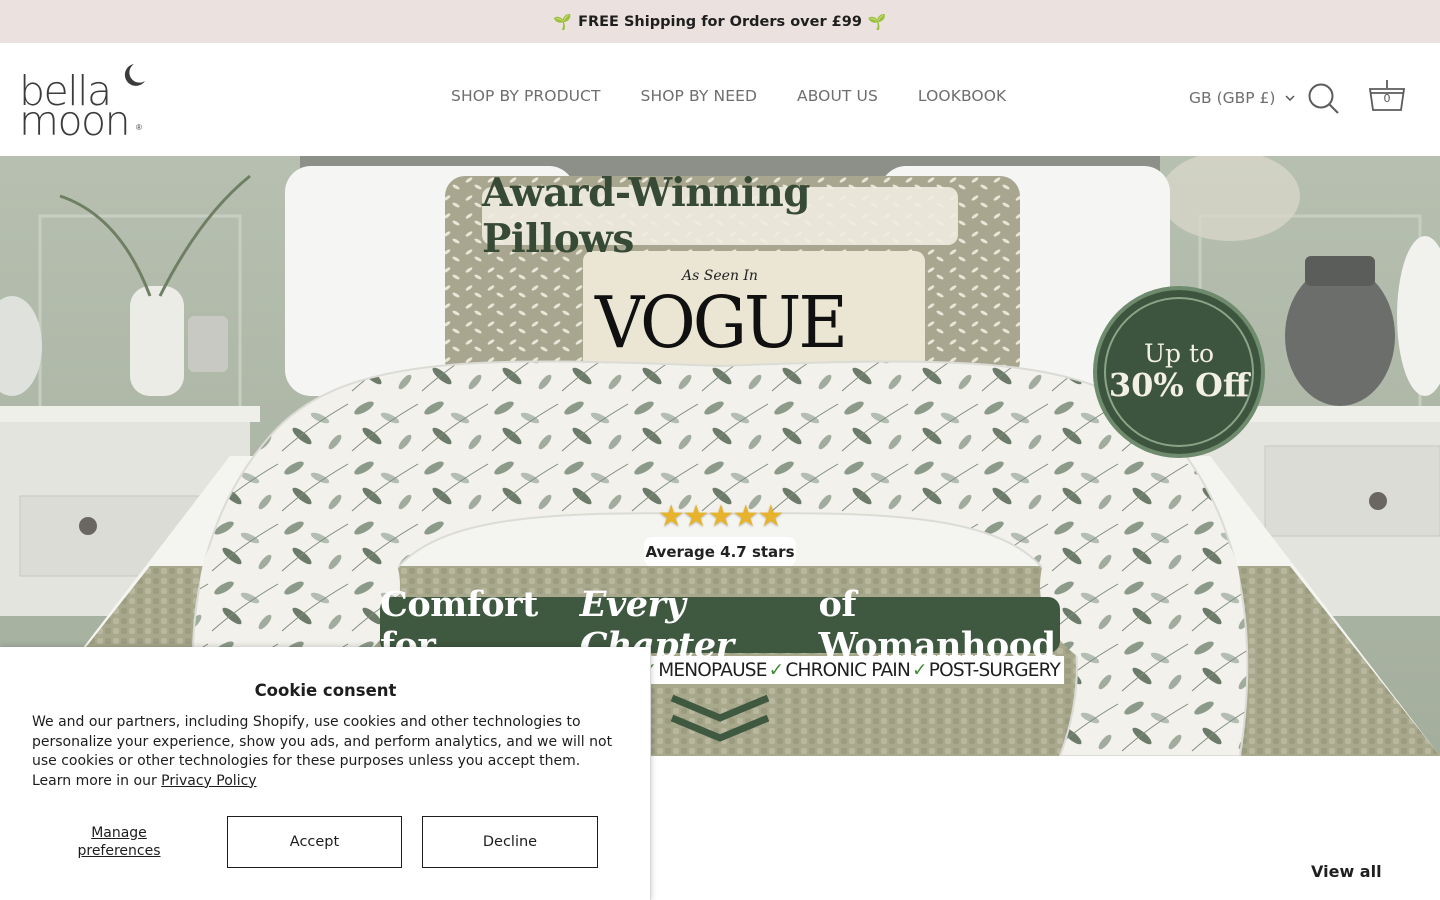 This screenshot has height=900, width=1440. What do you see at coordinates (510, 842) in the screenshot?
I see `decline-button: Decline` at bounding box center [510, 842].